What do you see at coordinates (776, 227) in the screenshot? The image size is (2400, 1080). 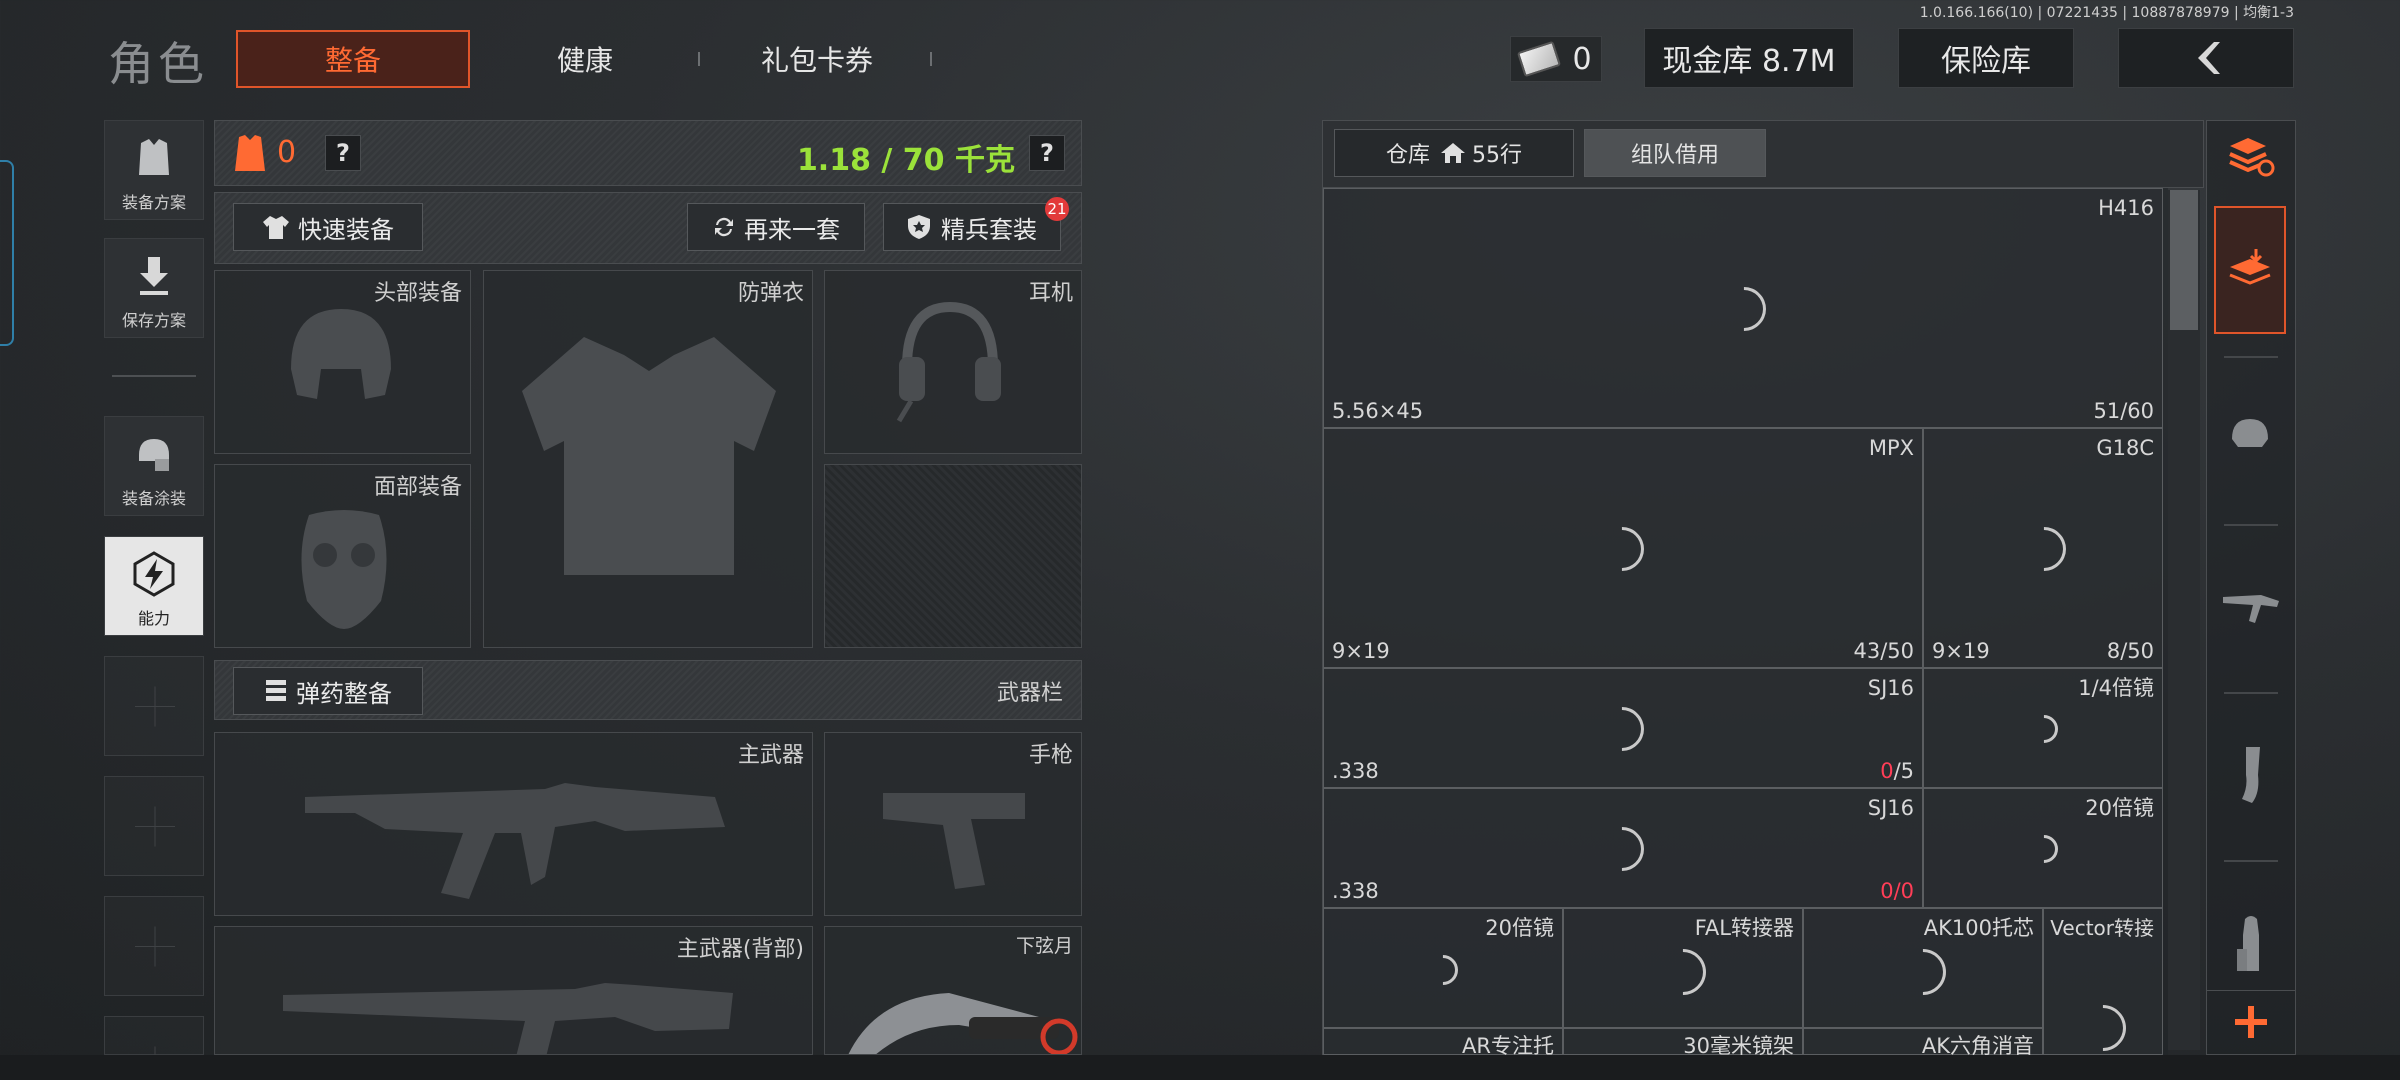 I see `repeat-loadout-button: 再来一套` at bounding box center [776, 227].